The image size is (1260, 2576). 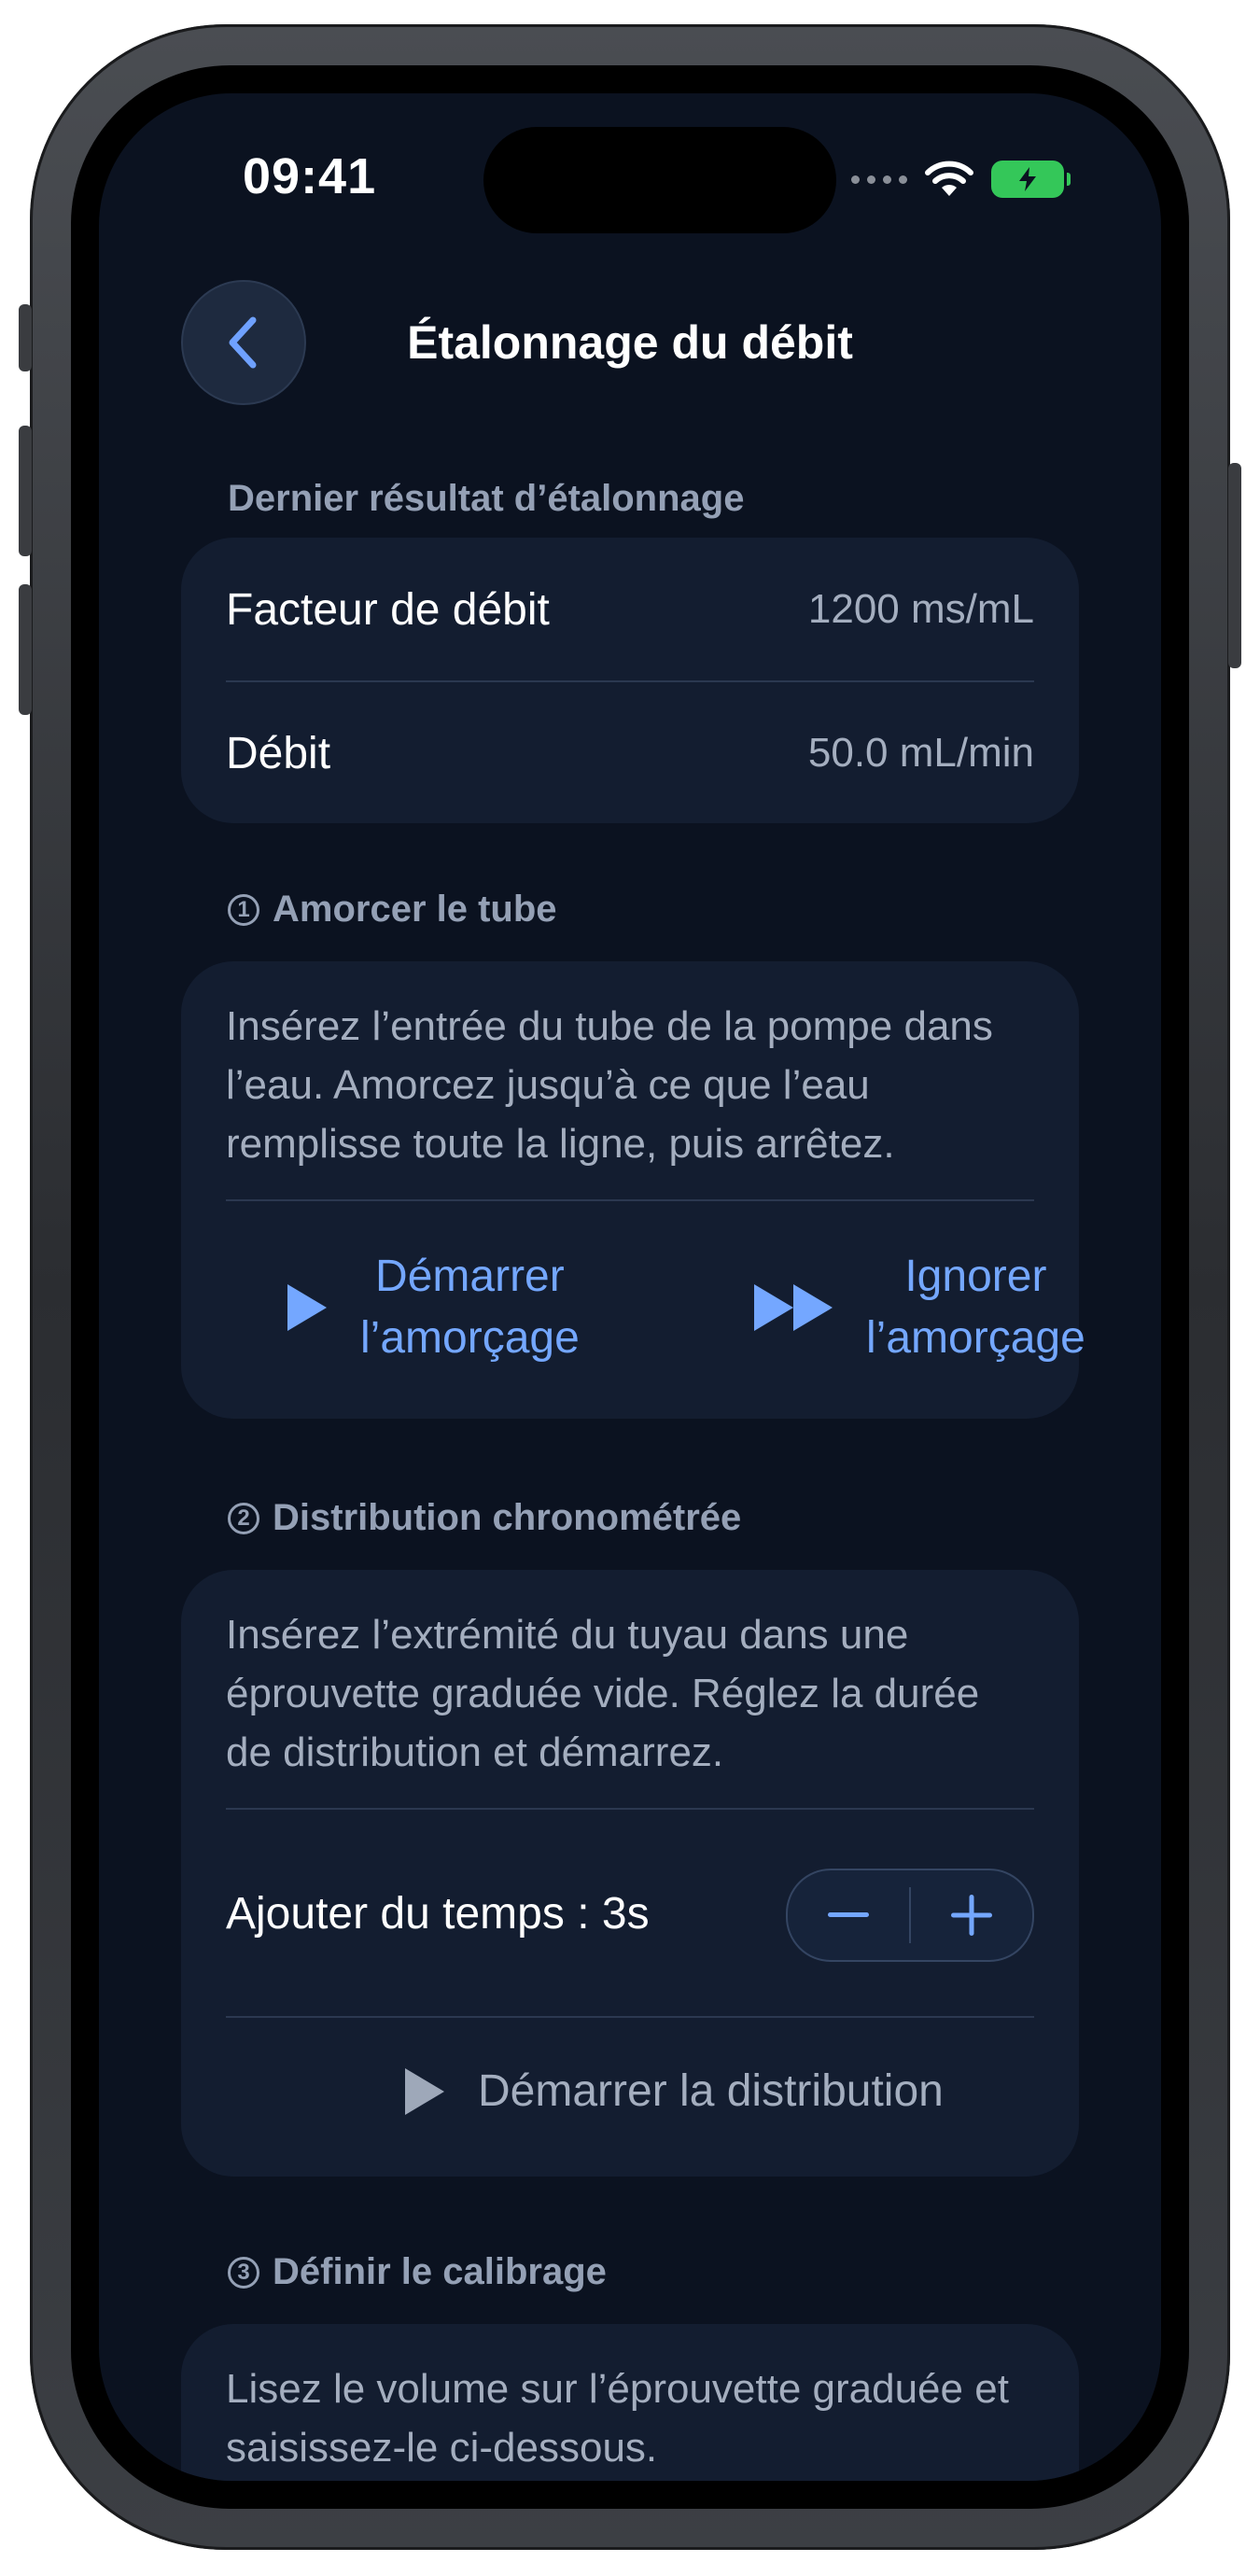 What do you see at coordinates (920, 609) in the screenshot?
I see `flow-factor-value: 1200 ms/mL` at bounding box center [920, 609].